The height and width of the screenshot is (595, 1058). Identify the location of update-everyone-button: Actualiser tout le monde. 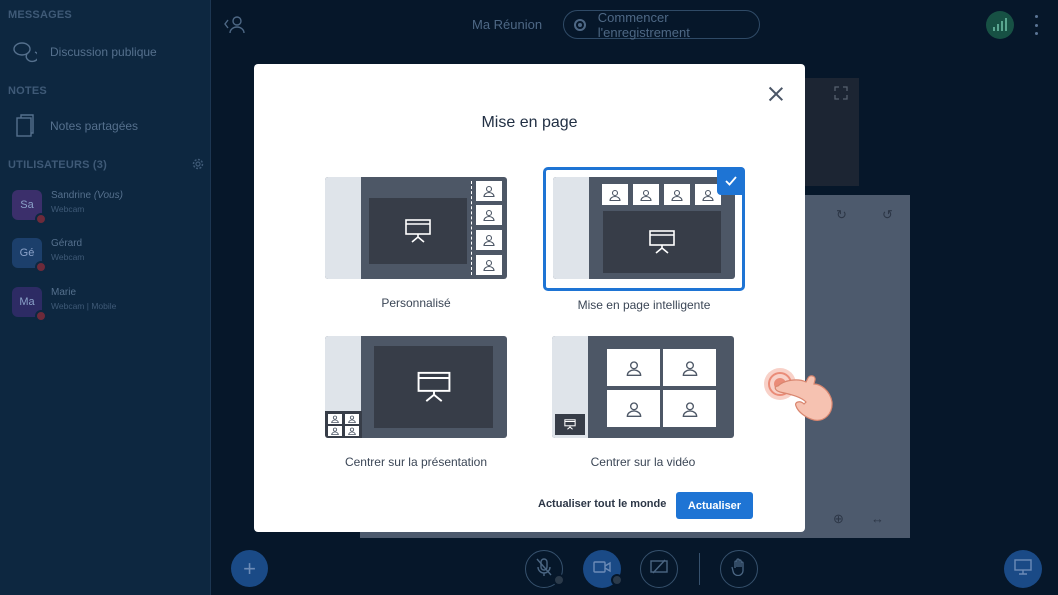
(602, 504).